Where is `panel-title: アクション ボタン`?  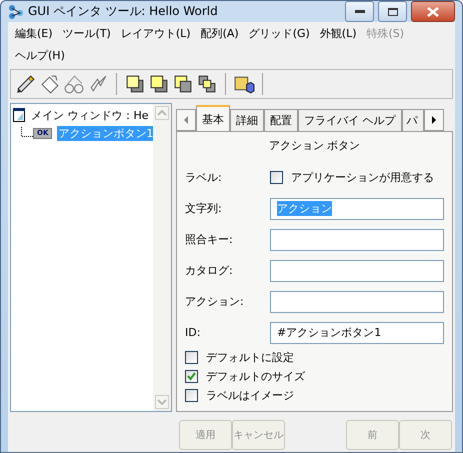 panel-title: アクション ボタン is located at coordinates (314, 146).